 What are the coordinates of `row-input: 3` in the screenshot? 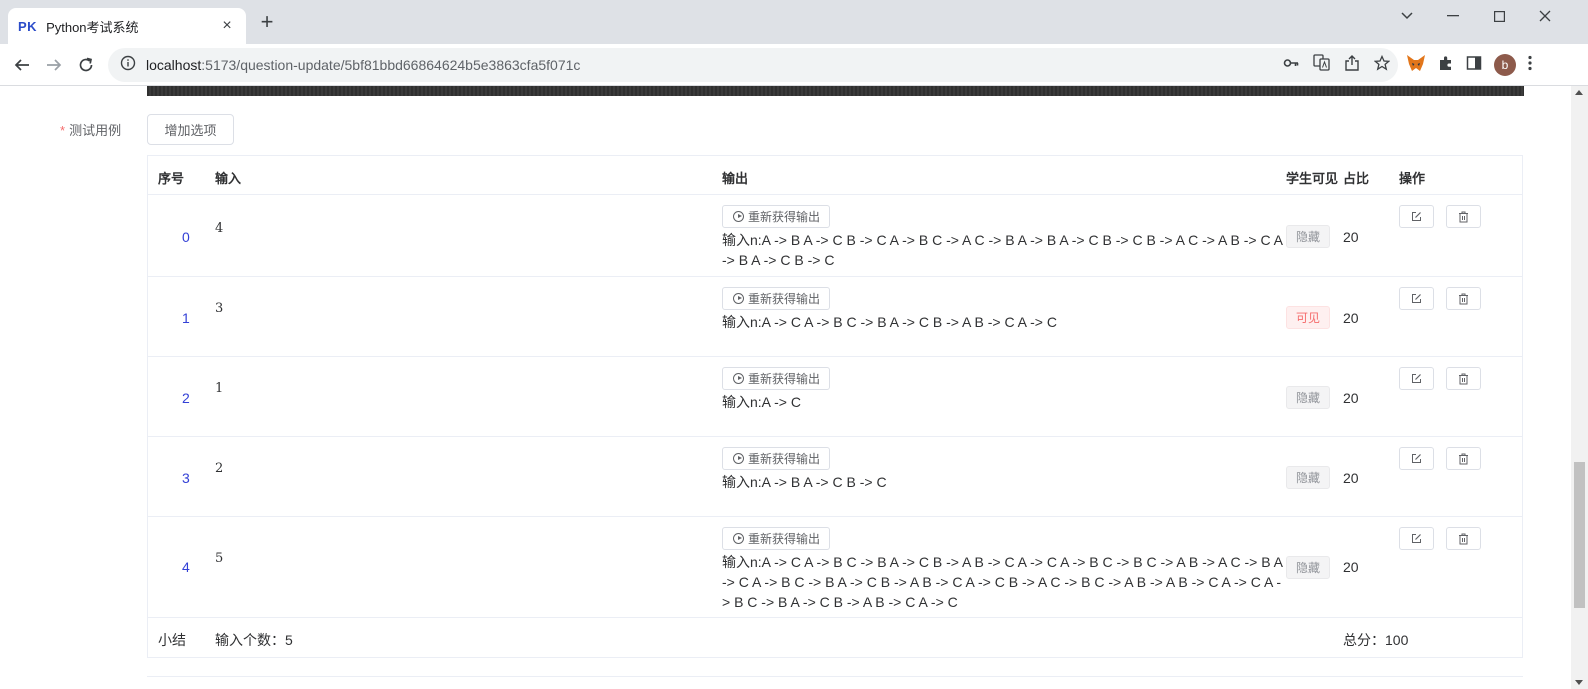 It's located at (219, 308).